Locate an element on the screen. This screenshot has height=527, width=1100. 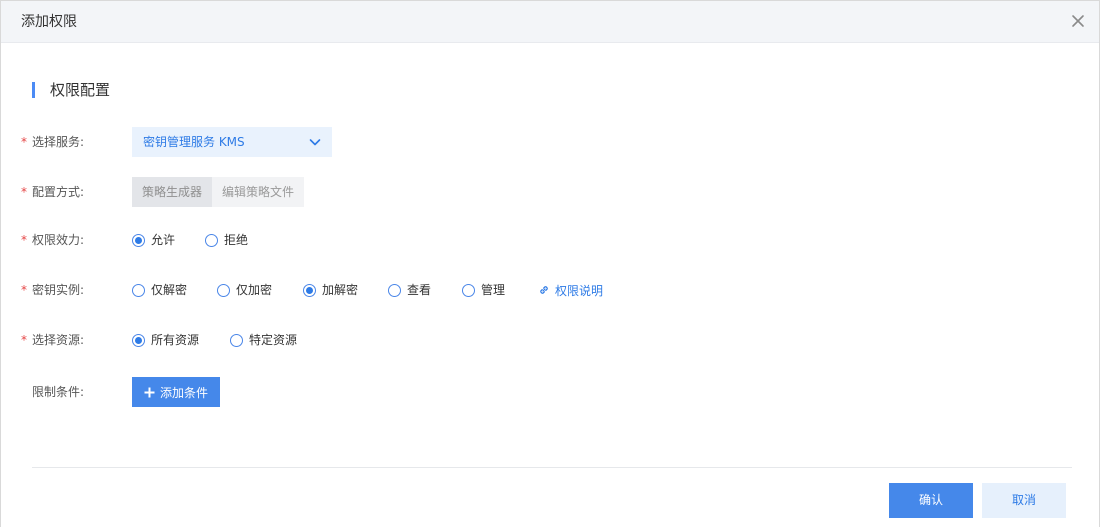
radio-allow: 允许 is located at coordinates (153, 240).